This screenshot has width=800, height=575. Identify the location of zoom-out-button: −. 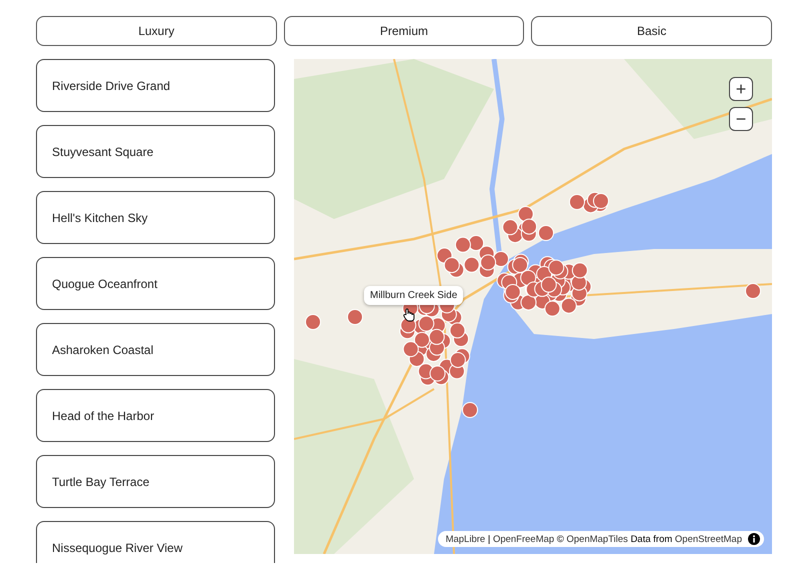
(741, 119).